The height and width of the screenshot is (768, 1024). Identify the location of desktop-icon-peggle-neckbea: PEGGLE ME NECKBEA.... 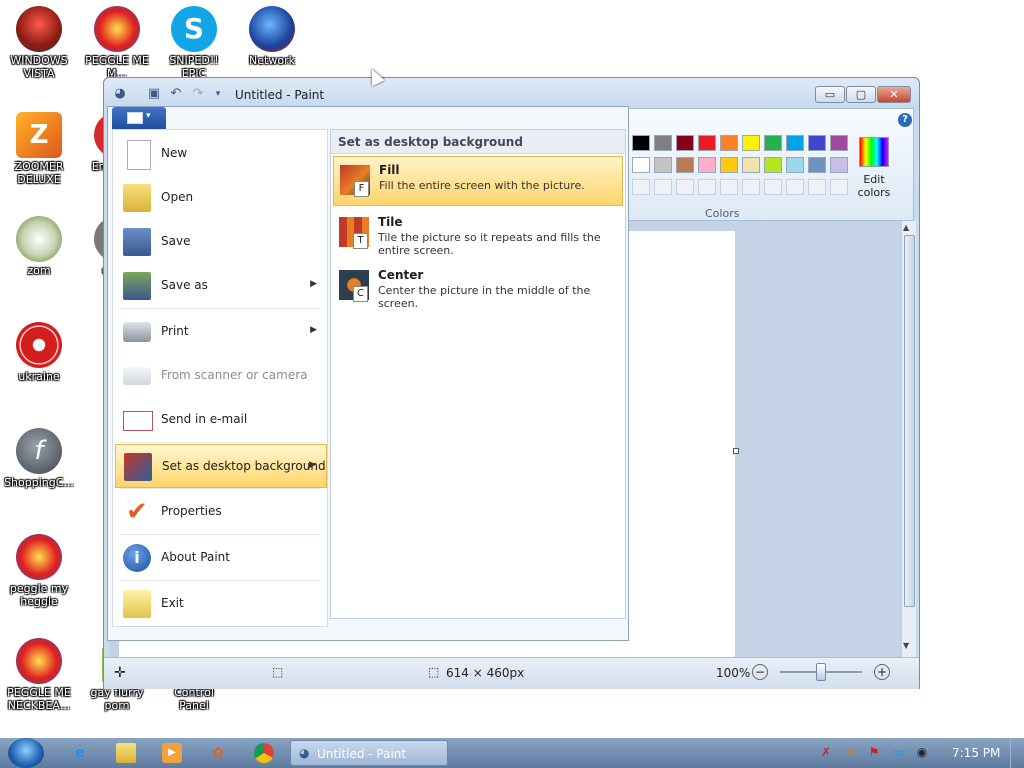
(39, 675).